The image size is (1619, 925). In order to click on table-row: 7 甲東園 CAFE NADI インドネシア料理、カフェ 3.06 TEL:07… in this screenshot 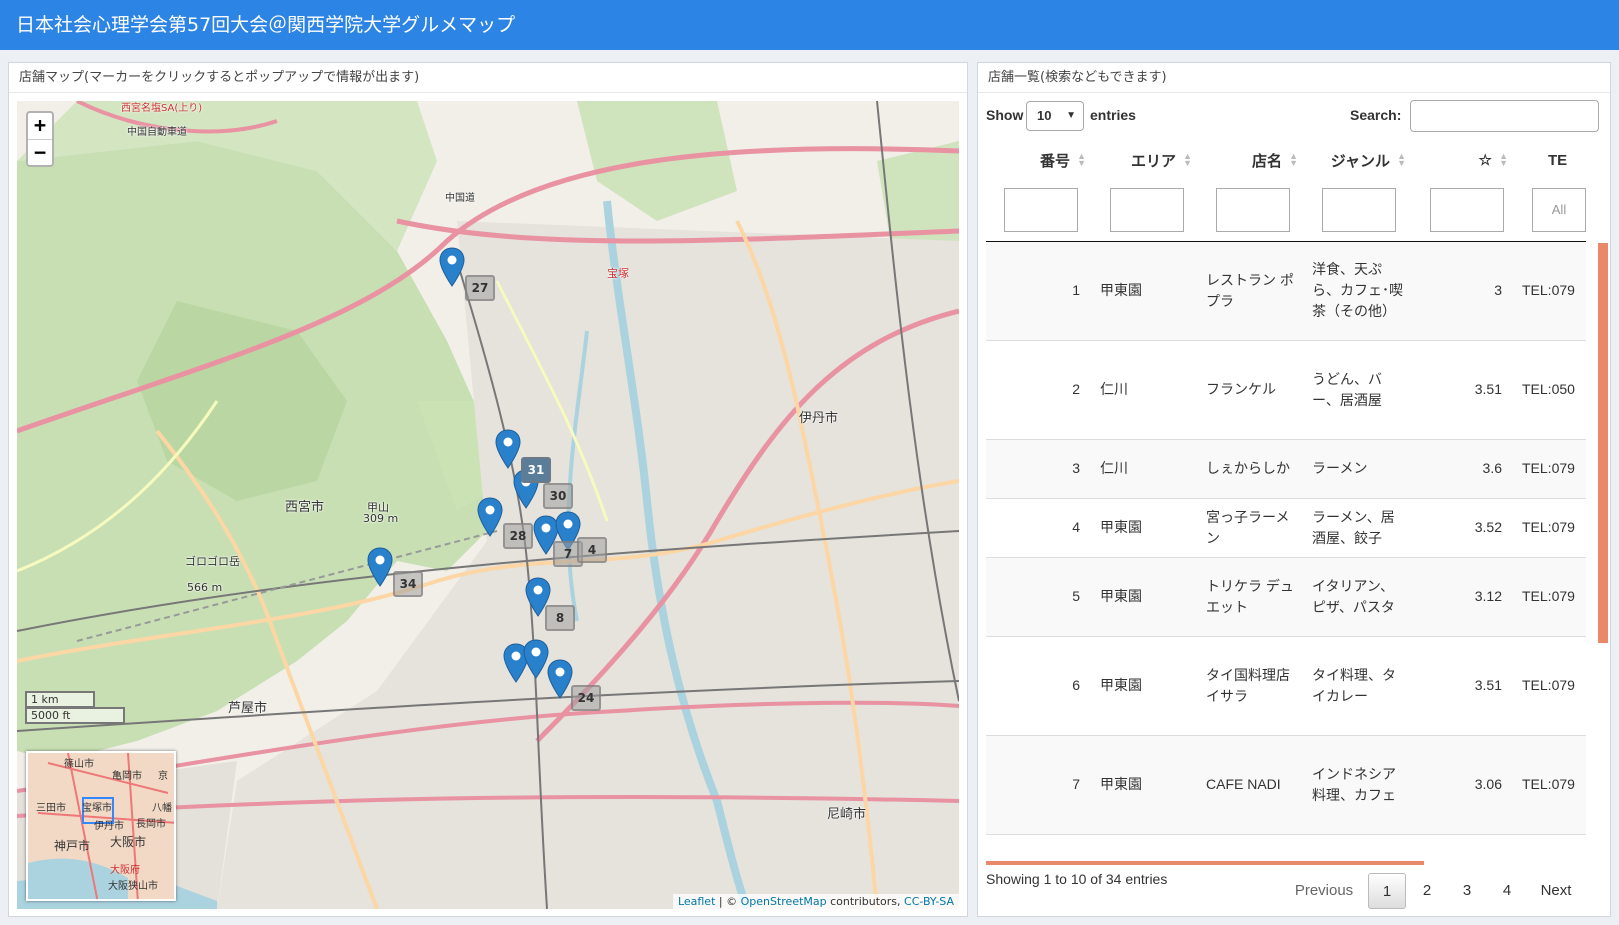, I will do `click(1286, 785)`.